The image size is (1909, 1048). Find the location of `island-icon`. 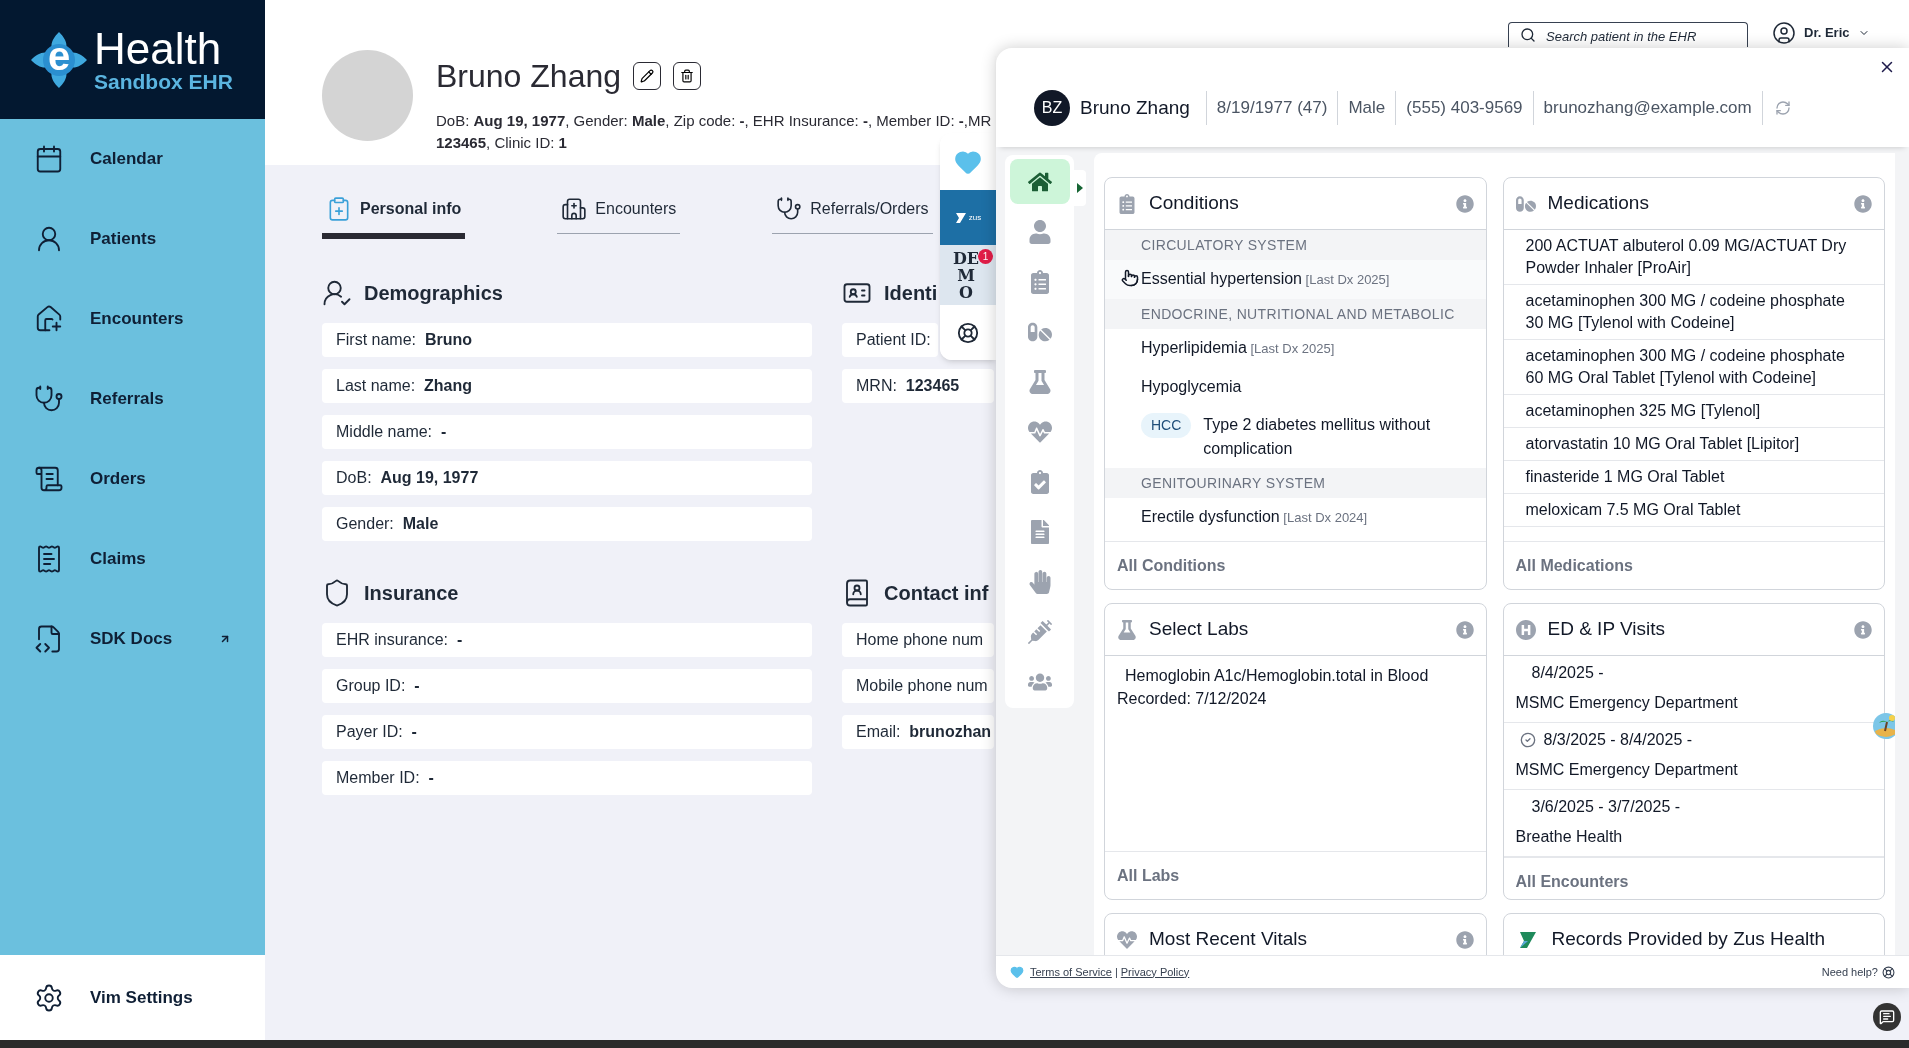

island-icon is located at coordinates (1883, 726).